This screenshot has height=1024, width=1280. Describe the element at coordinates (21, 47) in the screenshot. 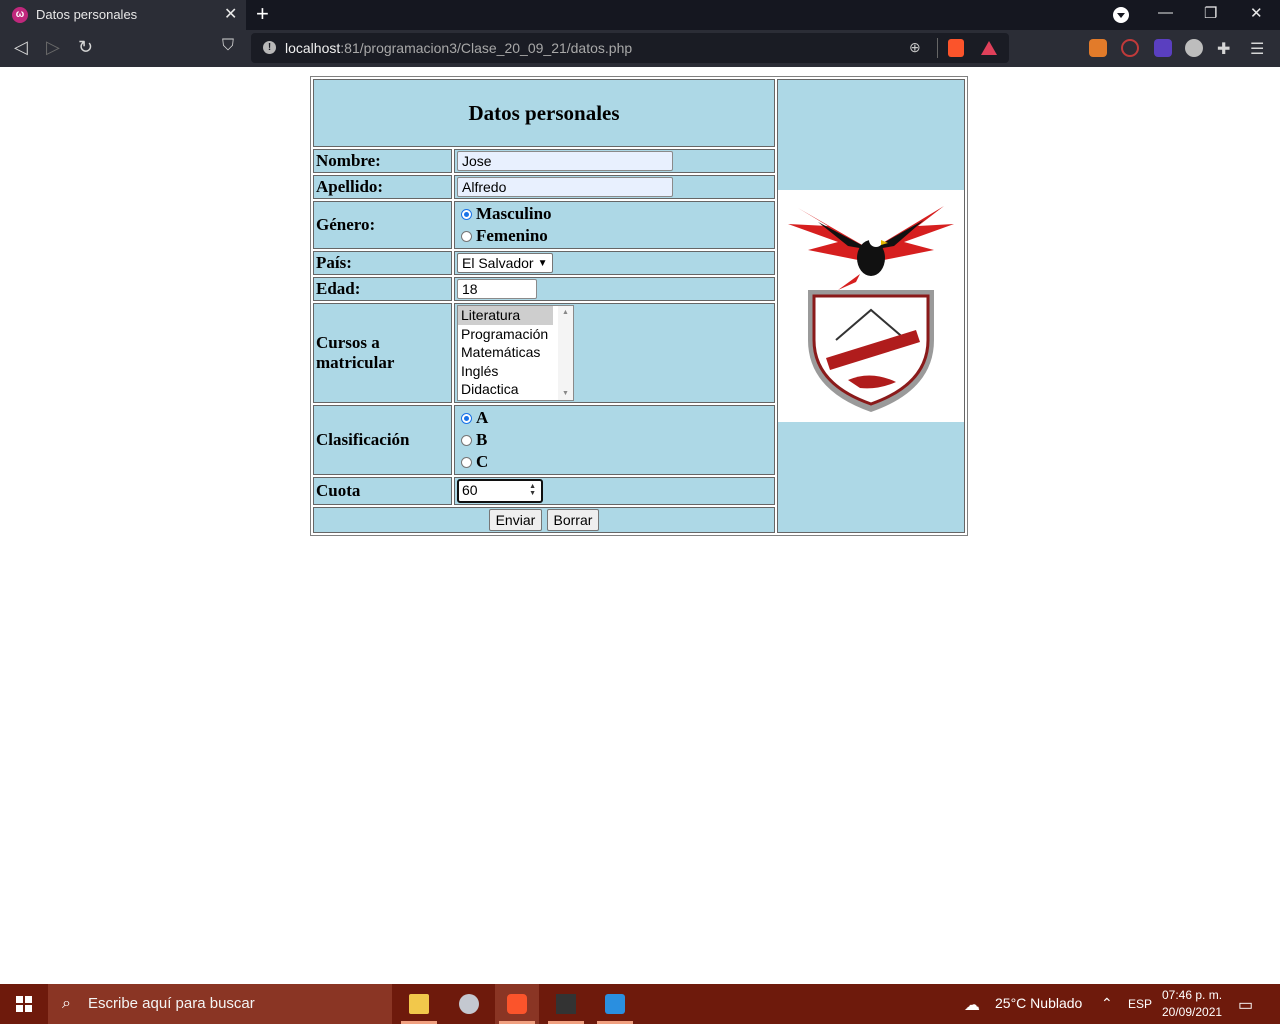

I see `back-icon: ◁` at that location.